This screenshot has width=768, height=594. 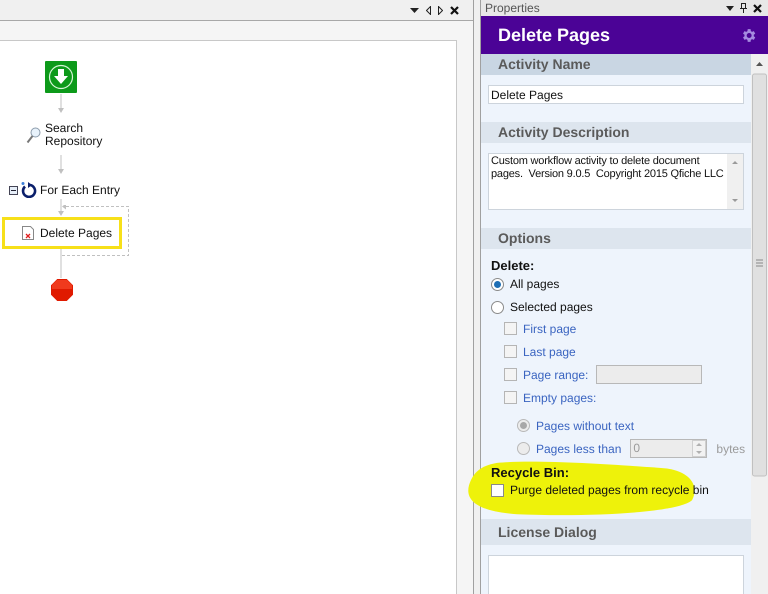 What do you see at coordinates (616, 64) in the screenshot?
I see `section-header: Activity Name` at bounding box center [616, 64].